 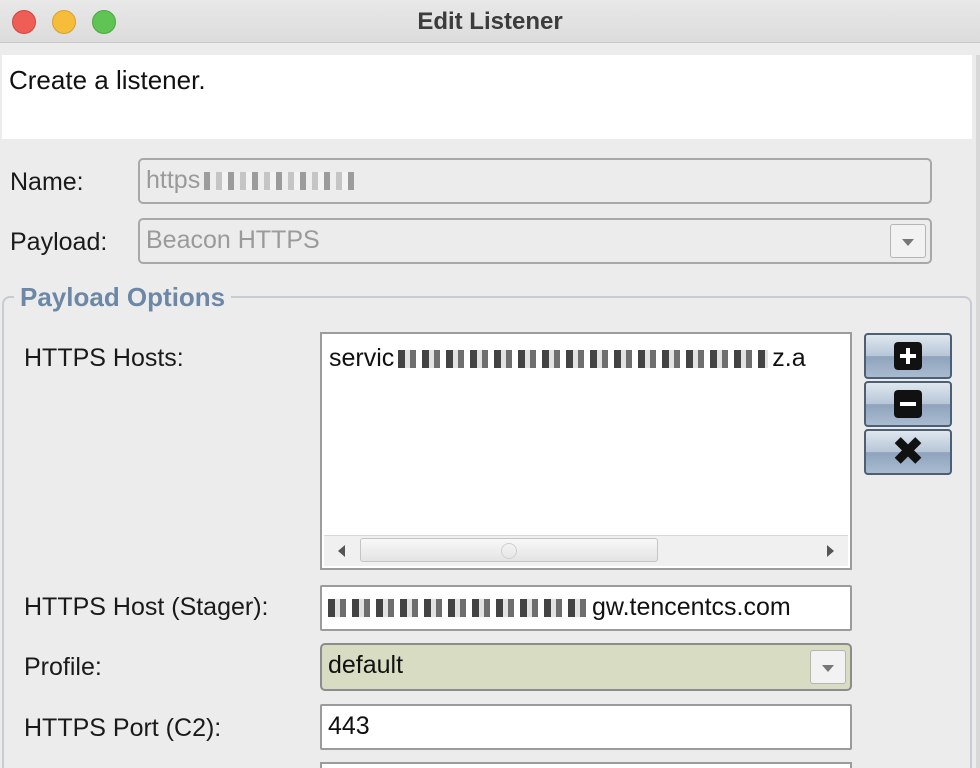 I want to click on name-field: https, so click(x=535, y=181).